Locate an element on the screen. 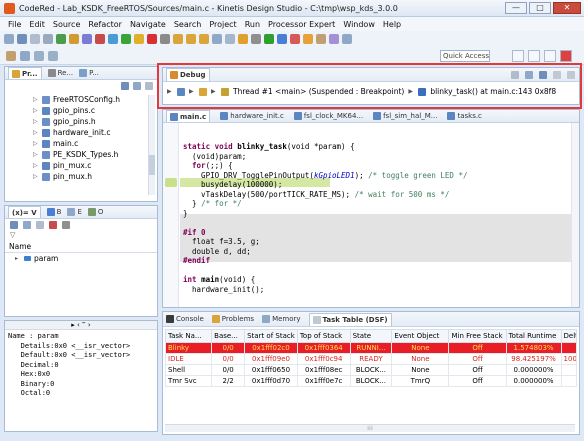  col-start-stack: Start of Stack is located at coordinates (271, 336).